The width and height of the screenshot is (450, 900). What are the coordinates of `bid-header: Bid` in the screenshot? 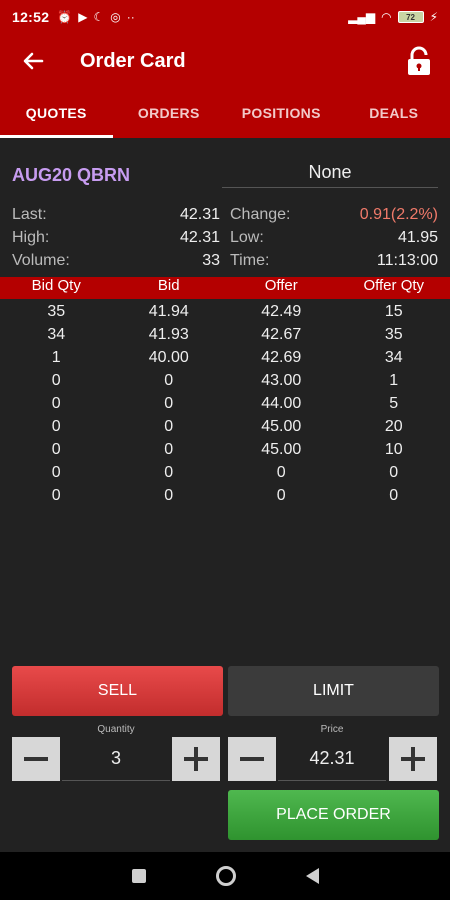 It's located at (168, 285).